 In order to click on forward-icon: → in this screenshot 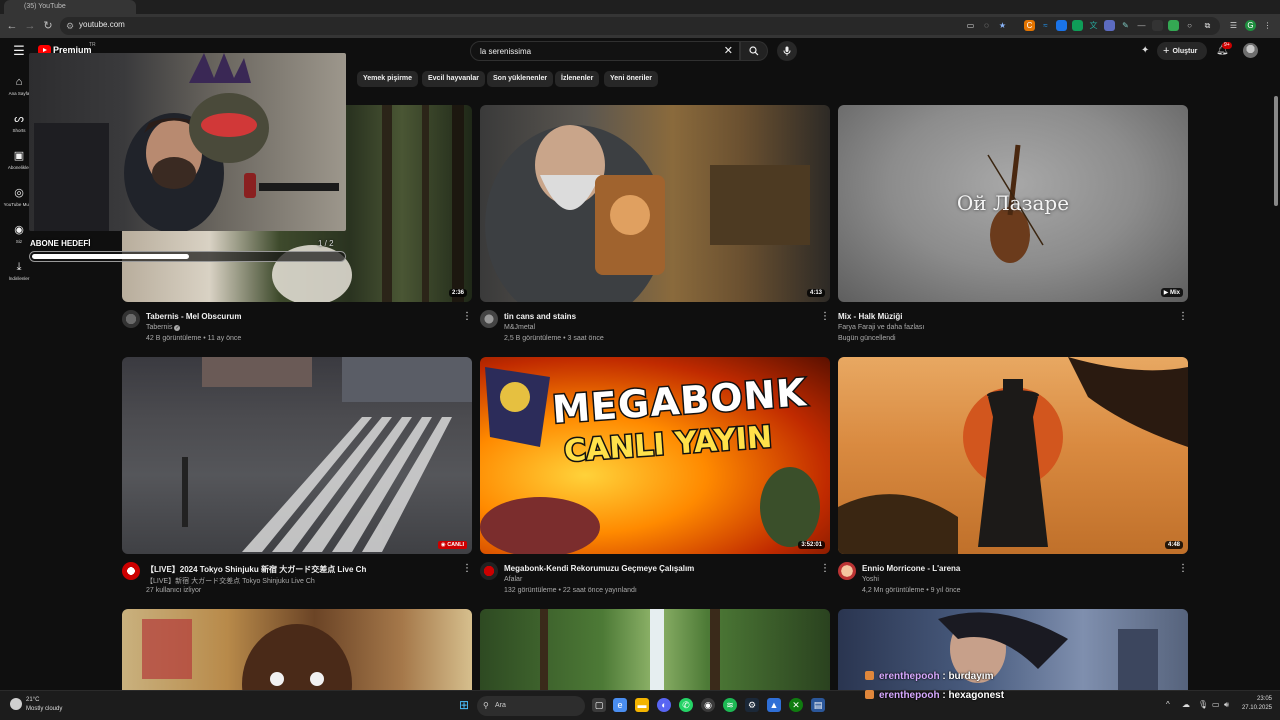, I will do `click(30, 26)`.